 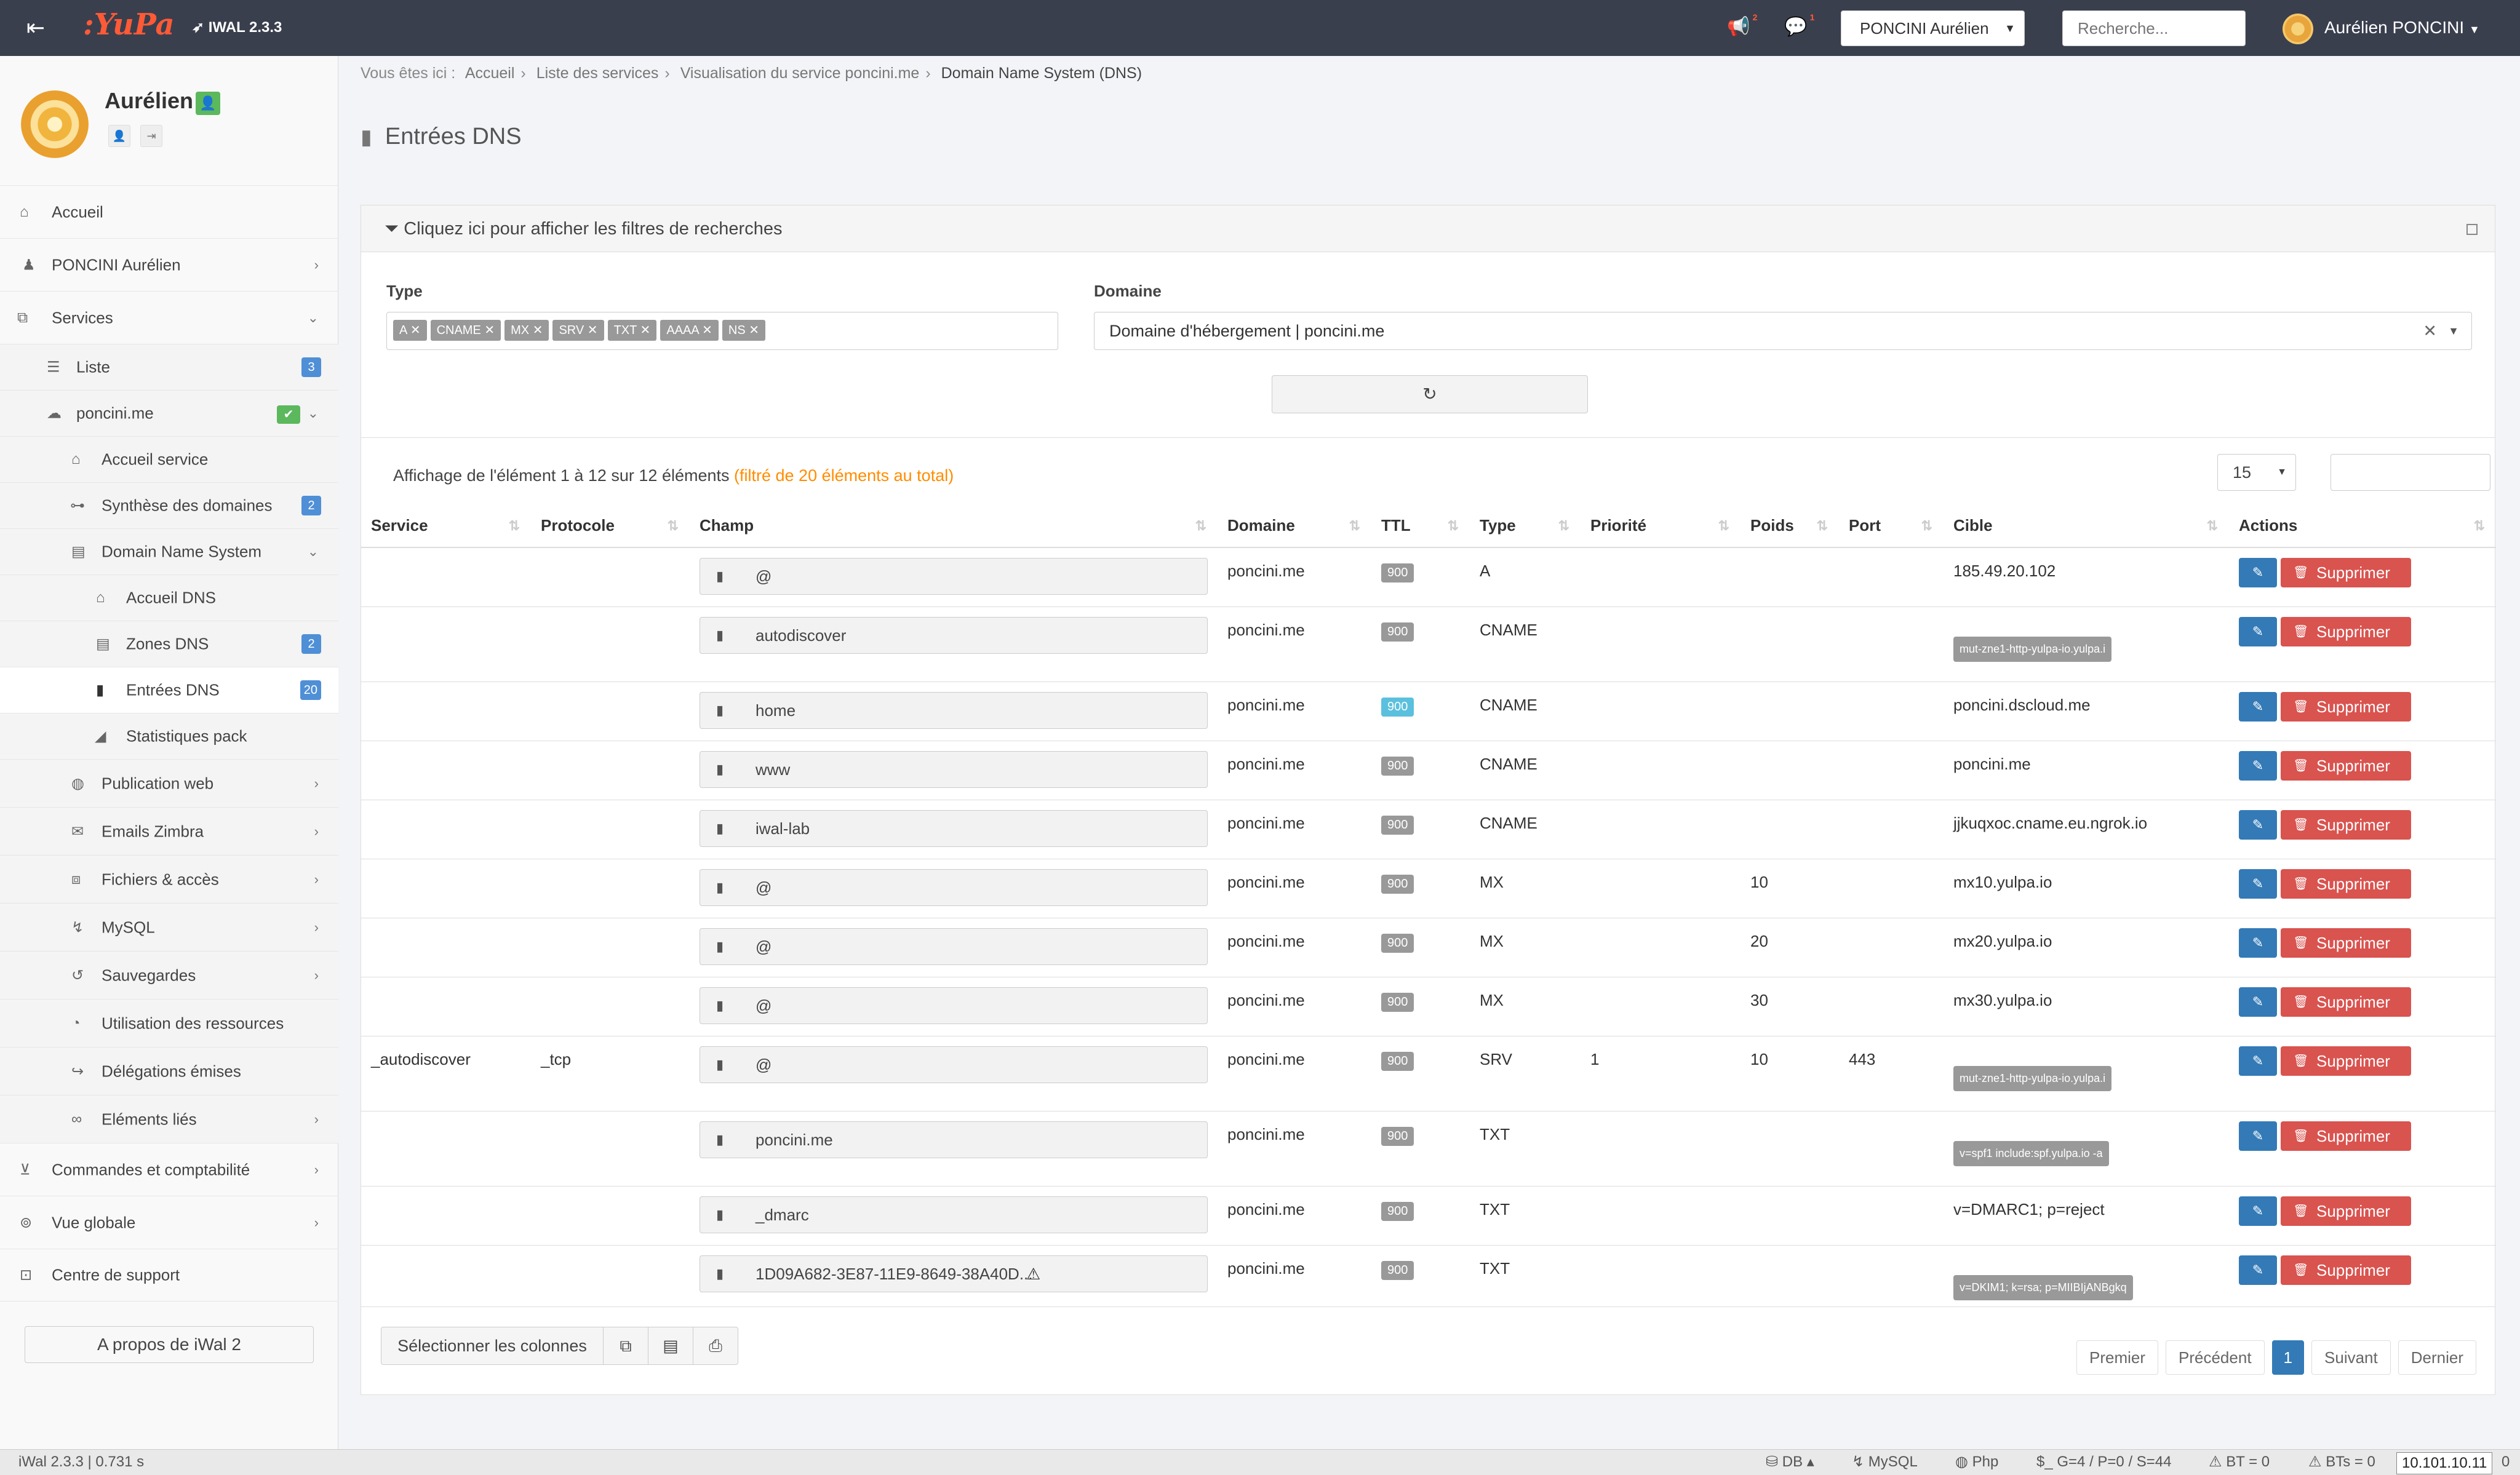 I want to click on domain-select: Domaine d'hébergement | poncini.me ✕ ▼, so click(x=1783, y=331).